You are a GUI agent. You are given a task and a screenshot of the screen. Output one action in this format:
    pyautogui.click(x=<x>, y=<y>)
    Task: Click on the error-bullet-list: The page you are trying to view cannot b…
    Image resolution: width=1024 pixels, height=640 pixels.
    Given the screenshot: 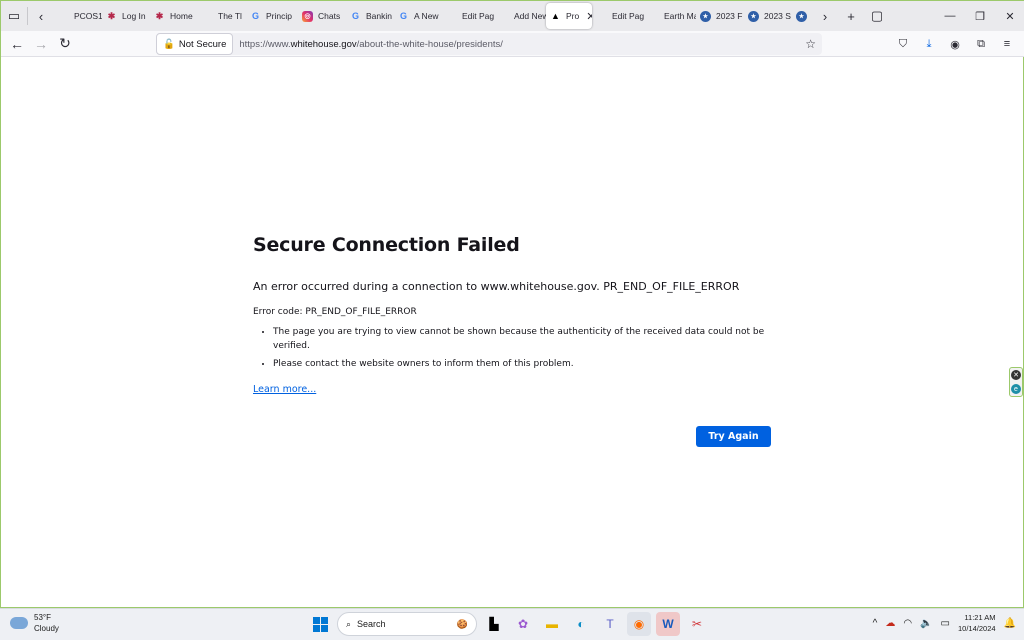 What is the action you would take?
    pyautogui.click(x=523, y=348)
    